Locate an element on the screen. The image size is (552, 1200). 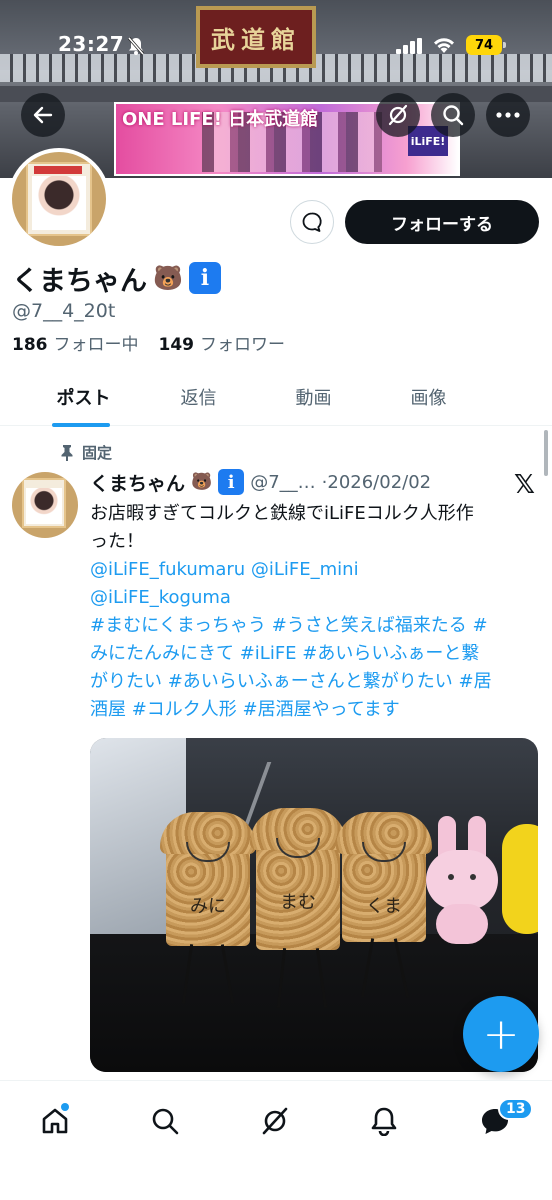
cork-doll-mamu: まむ is located at coordinates (298, 879).